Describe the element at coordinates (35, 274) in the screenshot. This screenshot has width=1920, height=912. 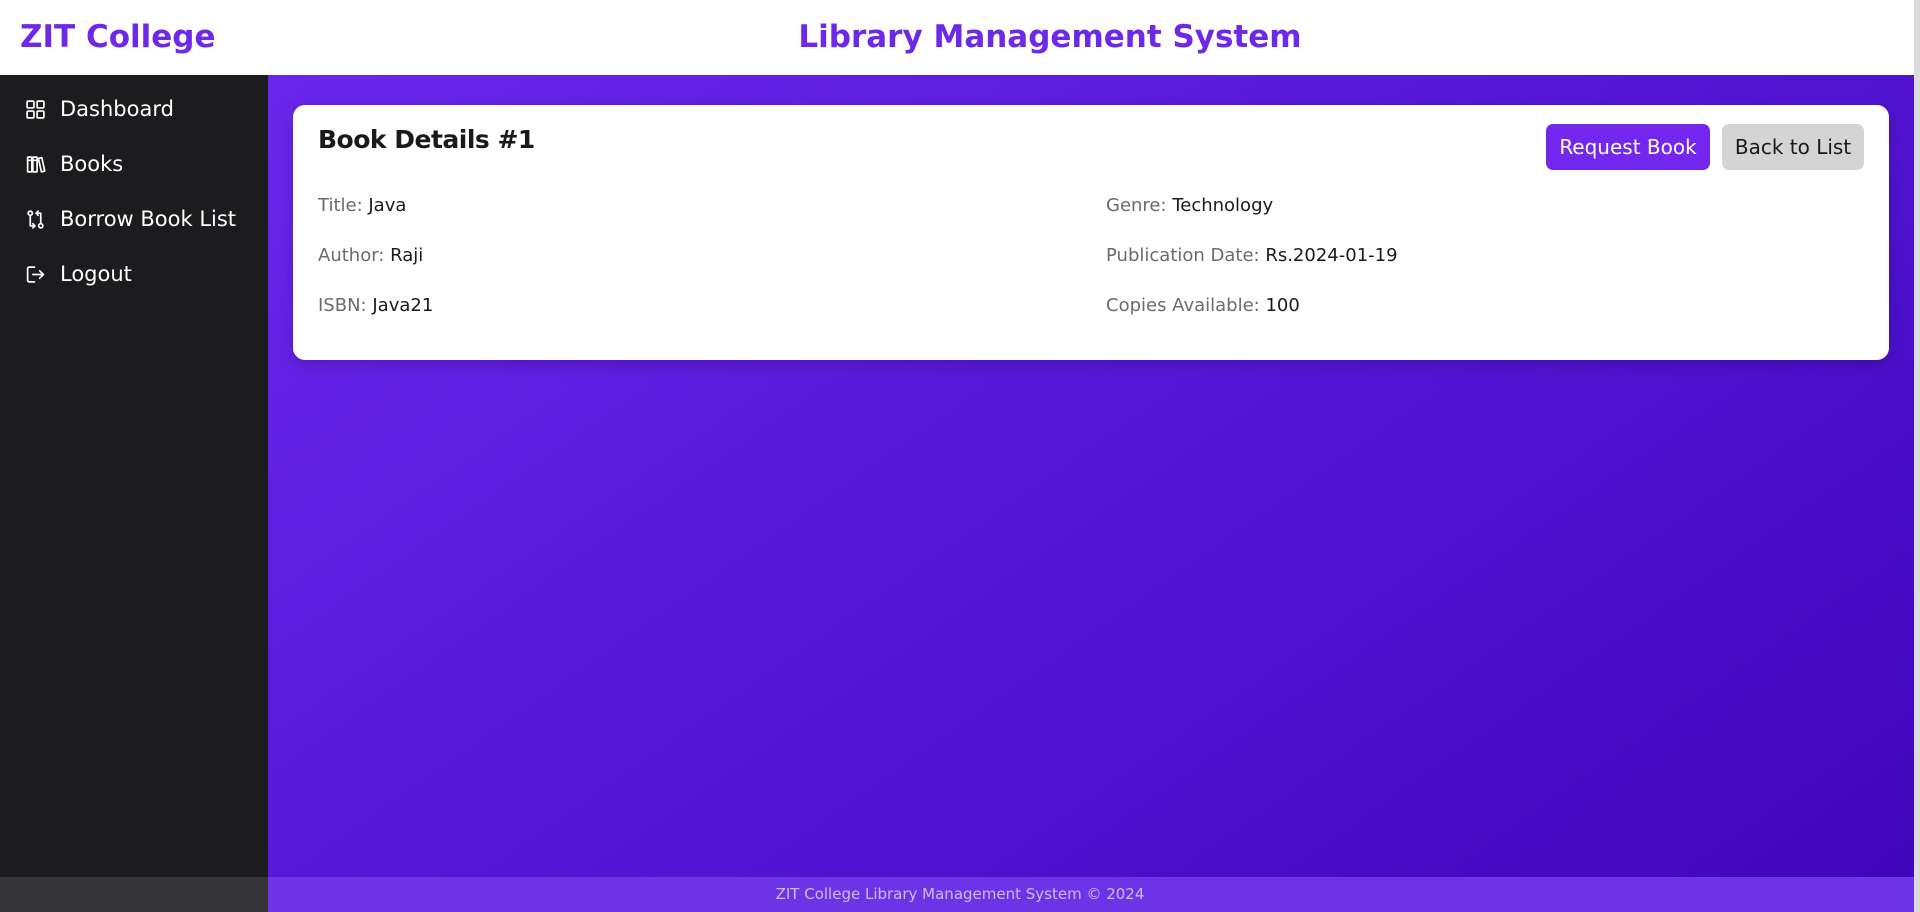
I see `logout-icon` at that location.